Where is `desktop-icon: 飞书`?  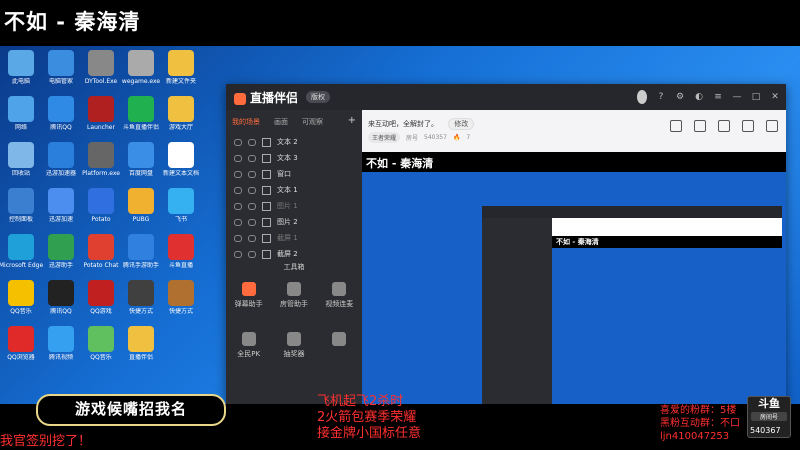 desktop-icon: 飞书 is located at coordinates (181, 205).